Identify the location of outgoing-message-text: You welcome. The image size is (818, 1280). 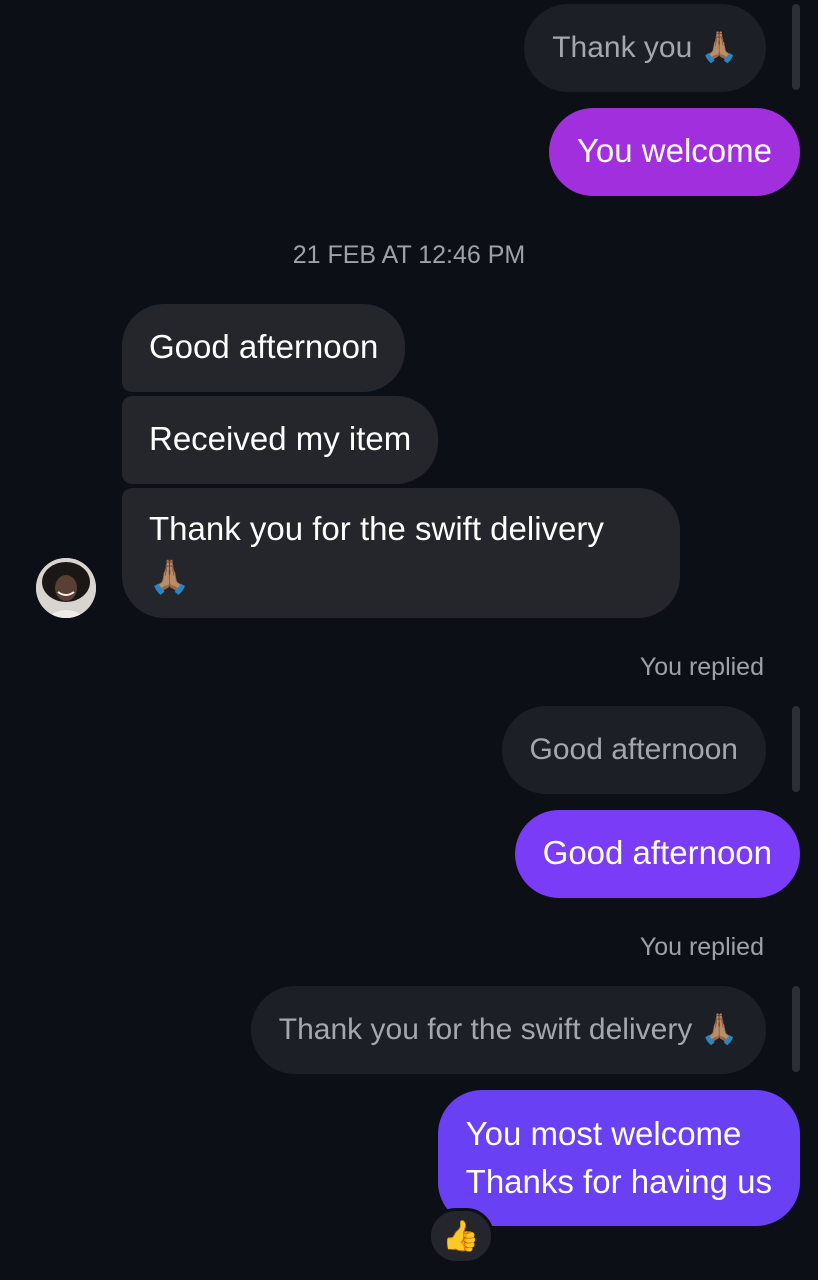
(674, 150).